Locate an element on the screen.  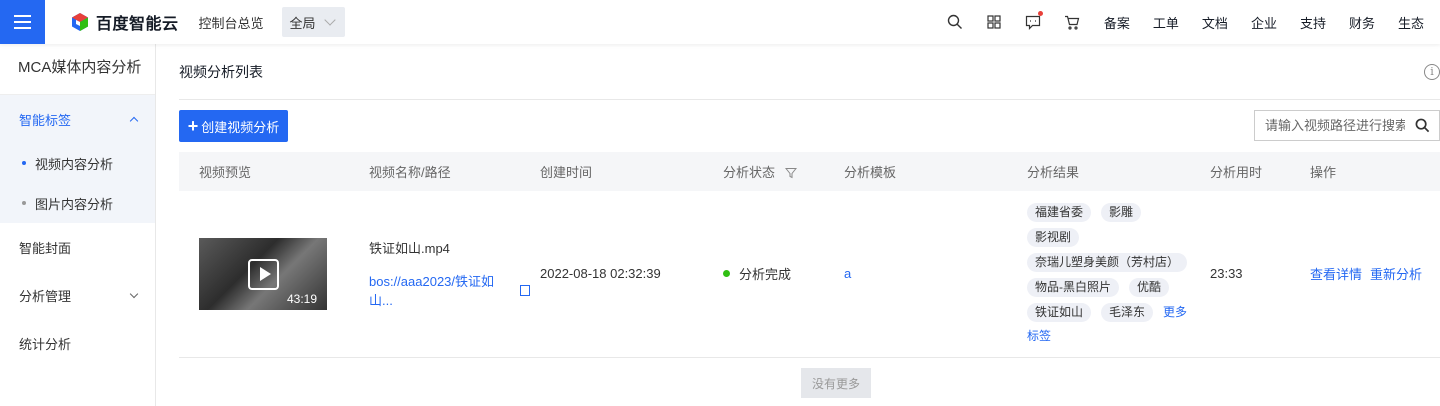
sidebar-item-image-analysis: 图片内容分析 is located at coordinates (77, 203).